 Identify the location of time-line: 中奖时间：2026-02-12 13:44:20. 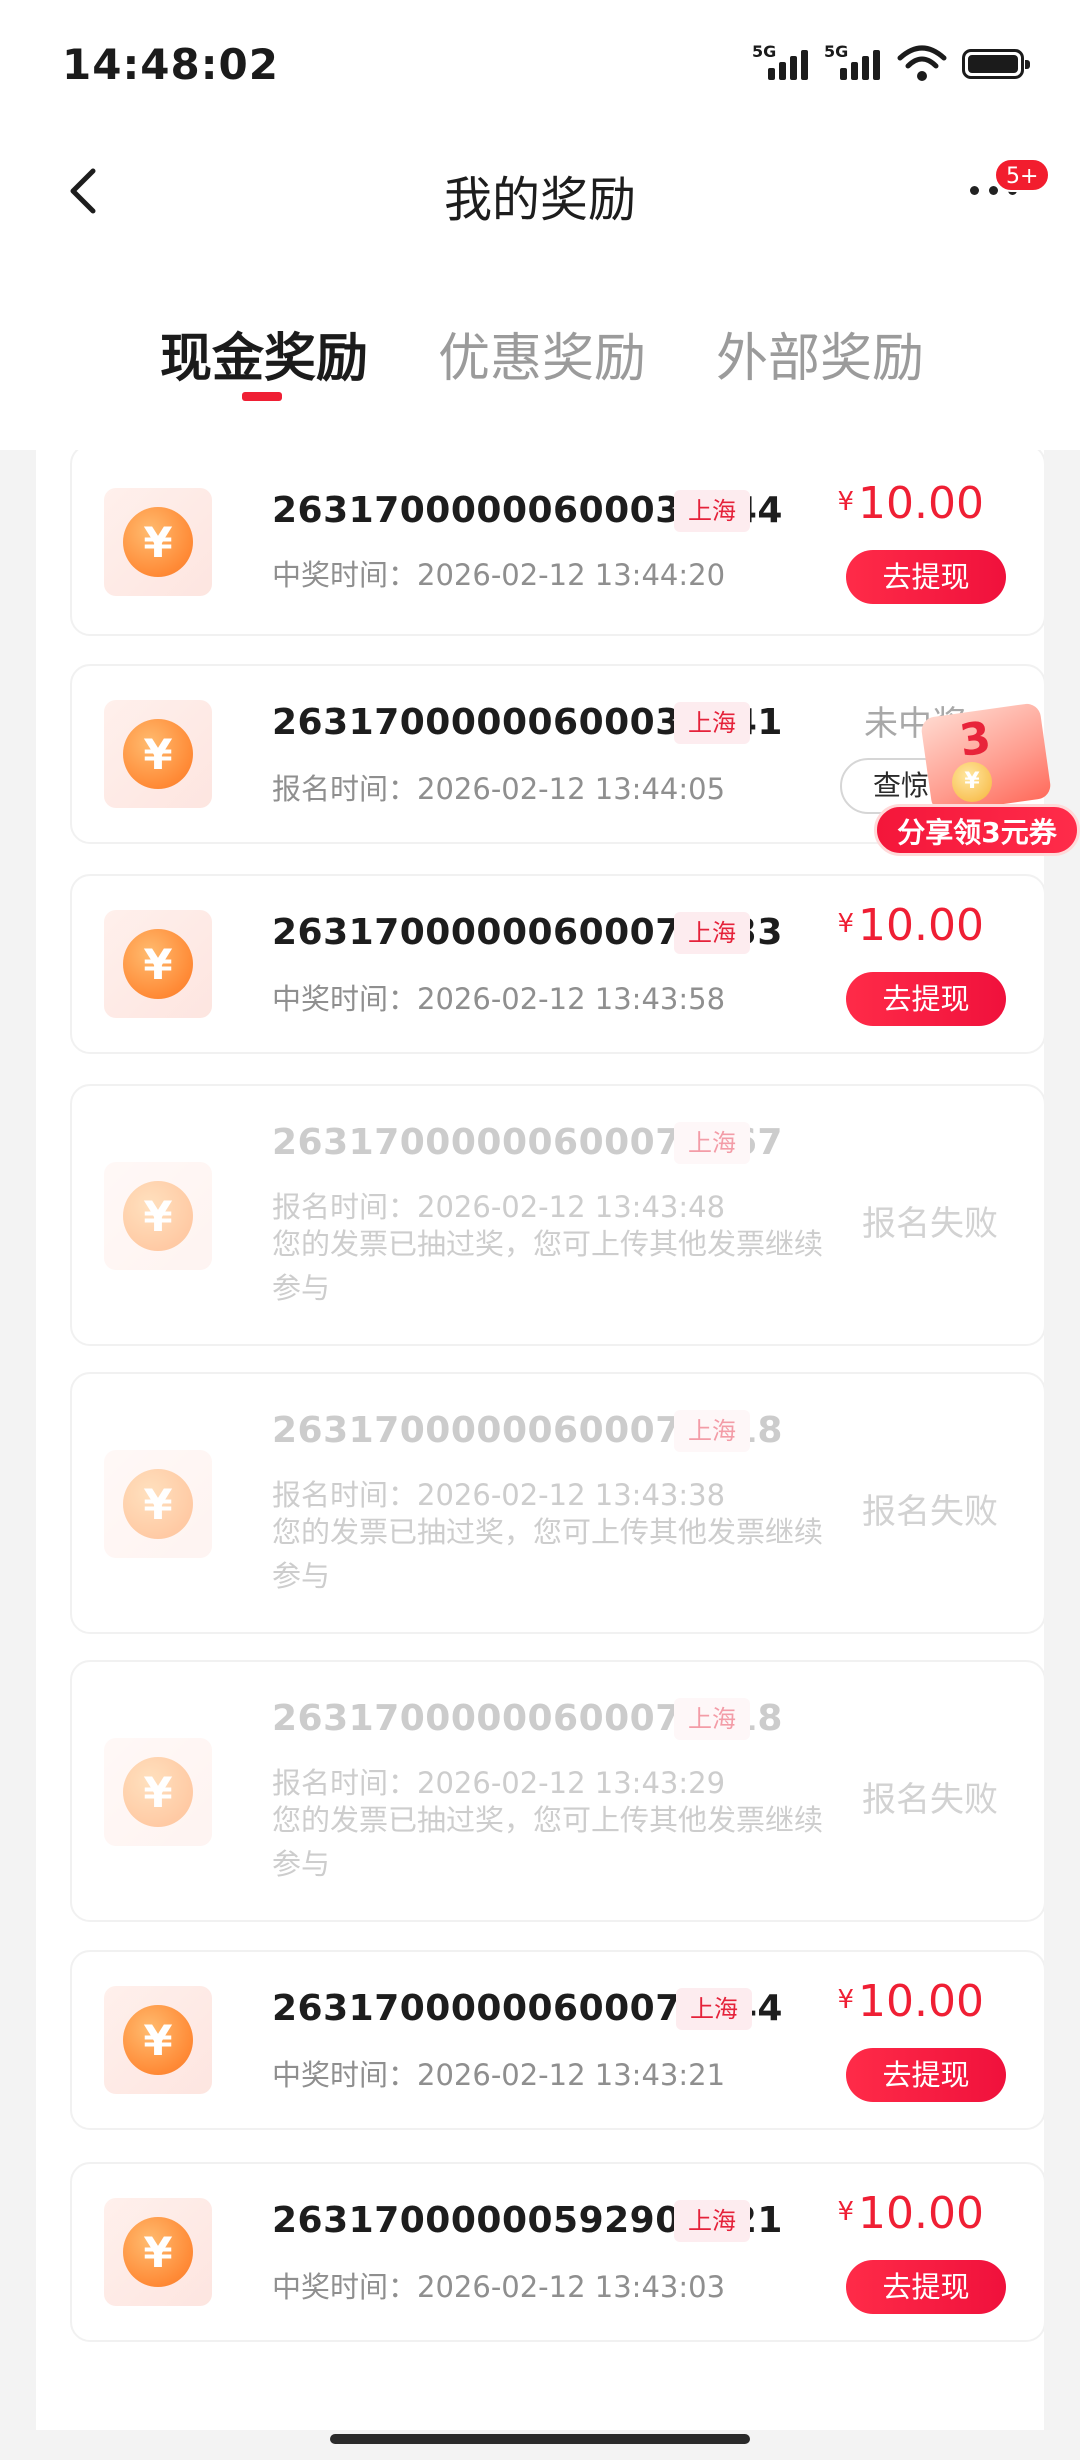
(499, 575).